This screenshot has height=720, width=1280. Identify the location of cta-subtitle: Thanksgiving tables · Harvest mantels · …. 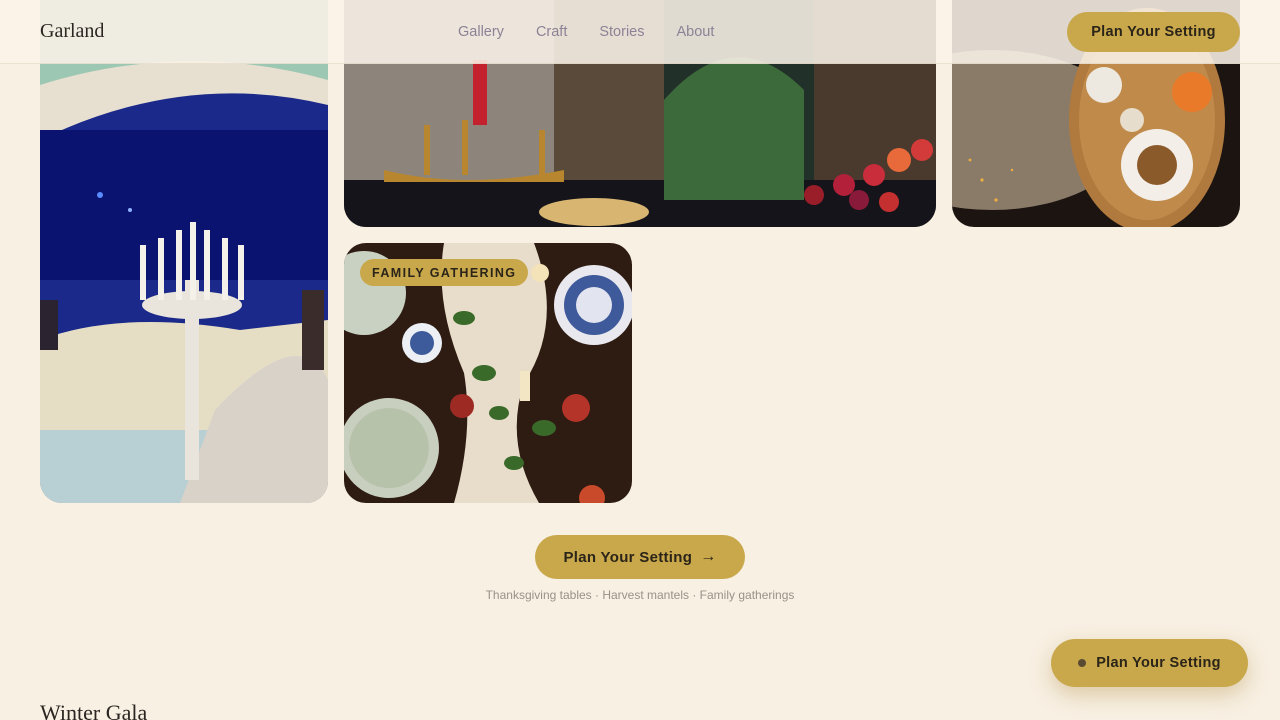
(640, 595).